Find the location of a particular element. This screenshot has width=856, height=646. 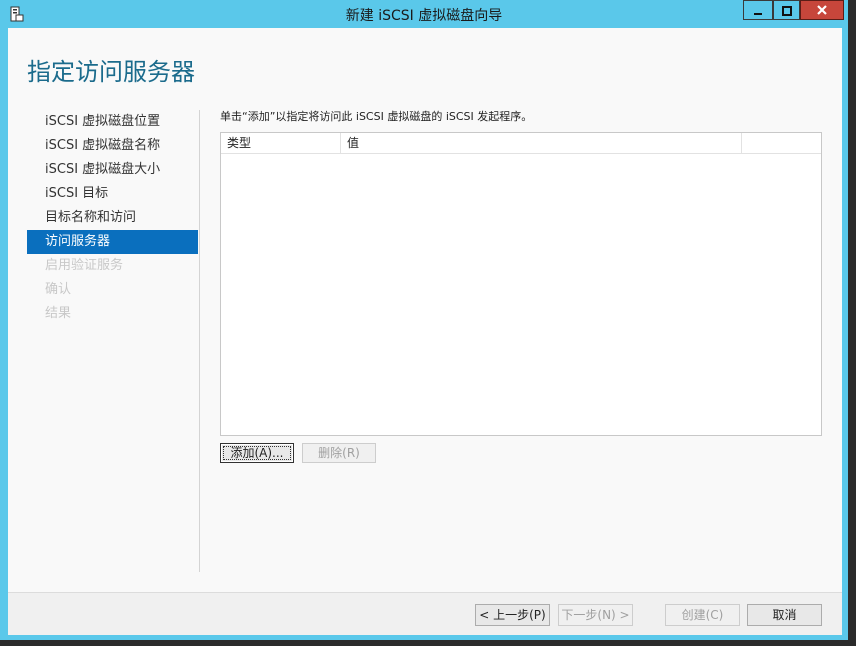

step-results: 结果 is located at coordinates (58, 313).